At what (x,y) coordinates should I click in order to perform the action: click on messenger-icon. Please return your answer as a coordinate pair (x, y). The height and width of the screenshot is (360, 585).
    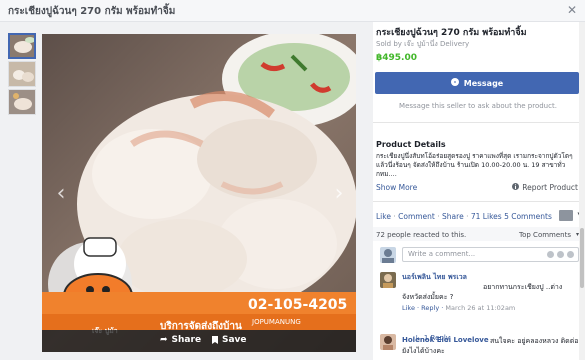
    Looking at the image, I should click on (454, 83).